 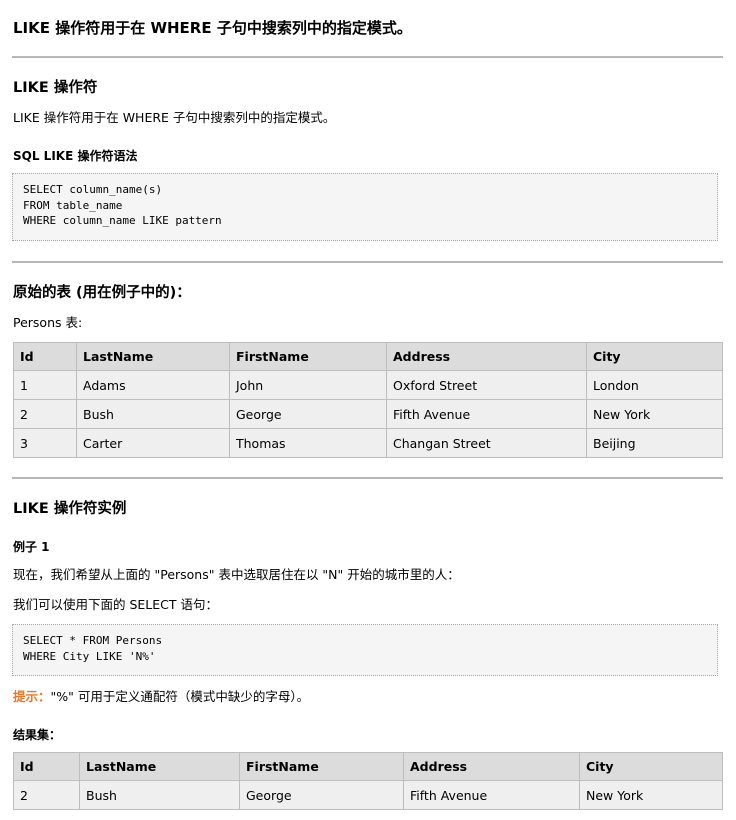 What do you see at coordinates (308, 385) in the screenshot?
I see `table-cell: John` at bounding box center [308, 385].